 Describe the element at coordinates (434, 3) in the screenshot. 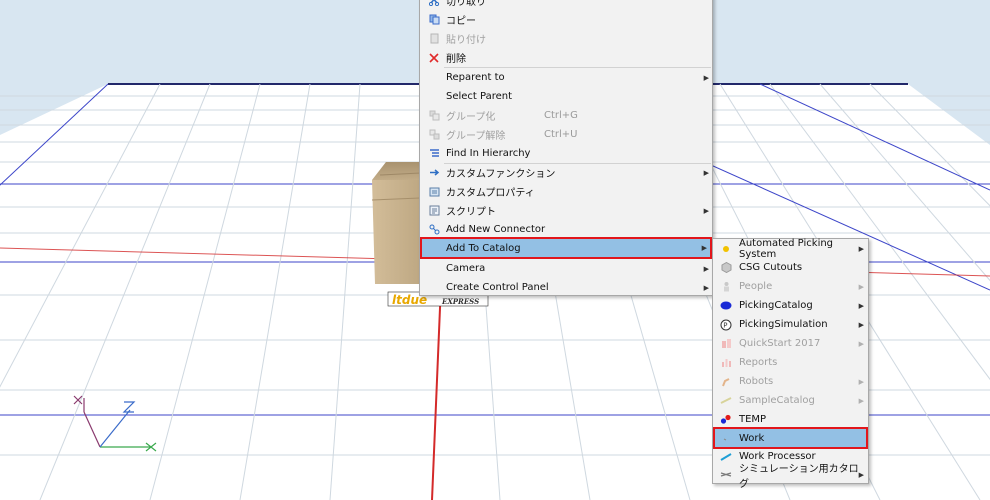

I see `scissors-icon` at that location.